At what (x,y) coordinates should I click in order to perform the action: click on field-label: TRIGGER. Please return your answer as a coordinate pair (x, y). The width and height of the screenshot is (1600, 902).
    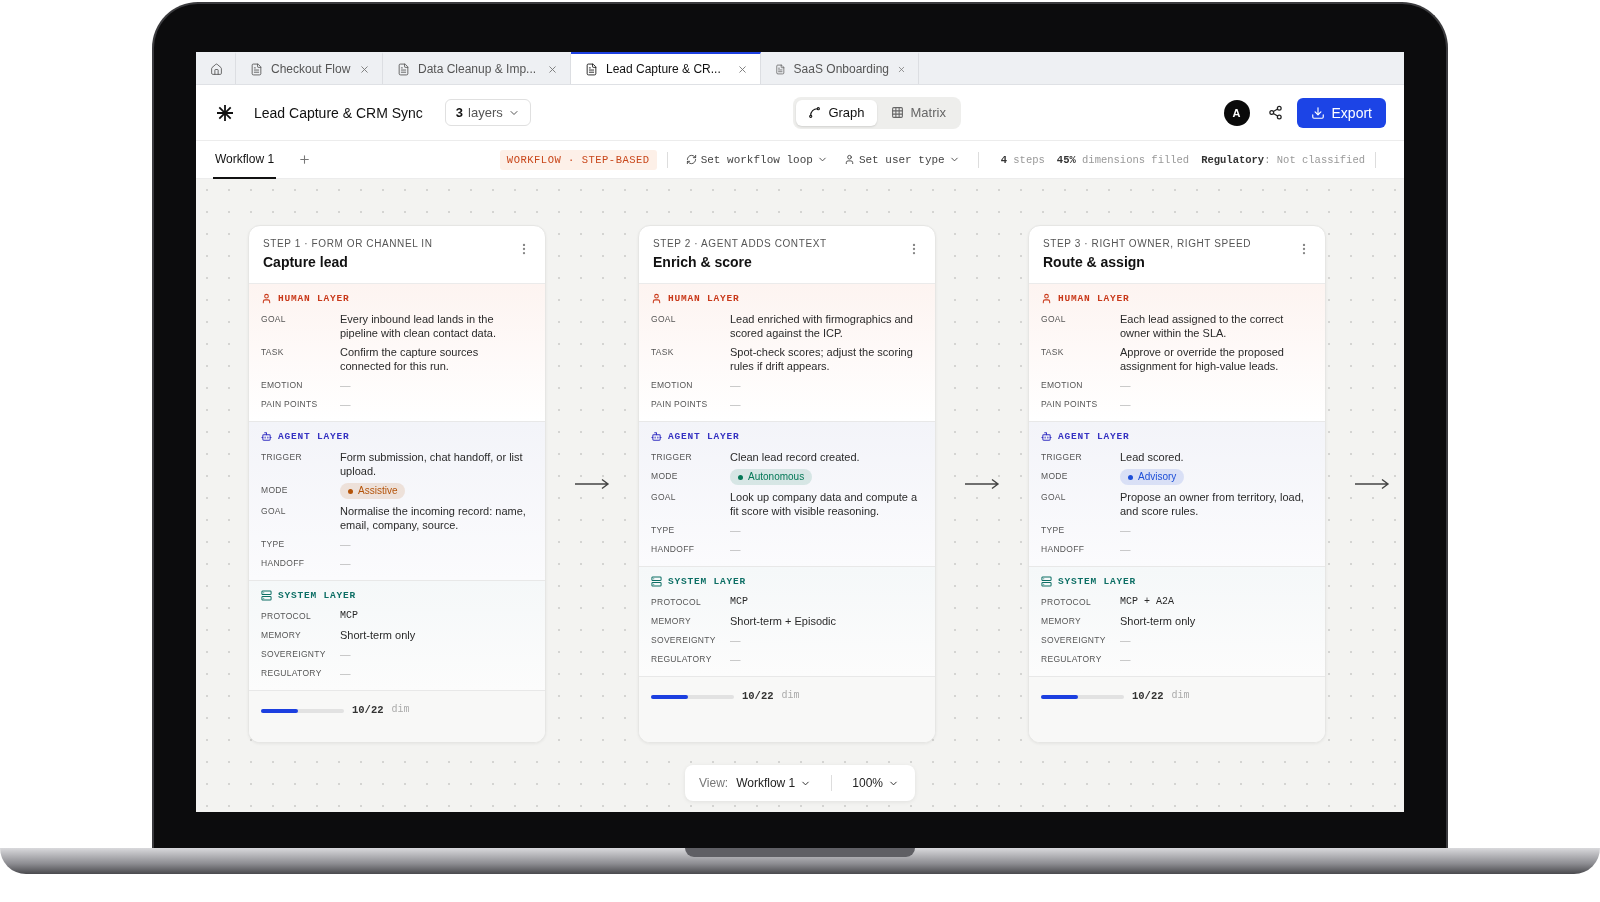
    Looking at the image, I should click on (1062, 457).